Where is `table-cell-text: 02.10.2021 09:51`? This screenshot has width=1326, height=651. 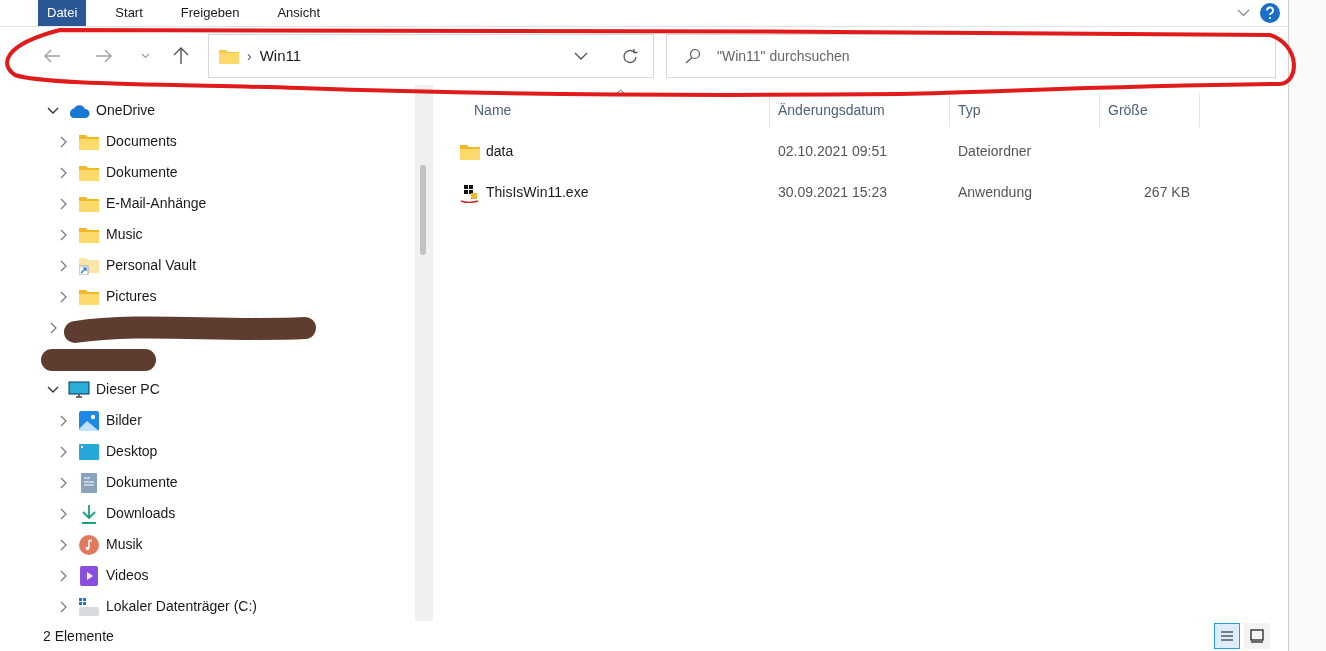
table-cell-text: 02.10.2021 09:51 is located at coordinates (832, 151).